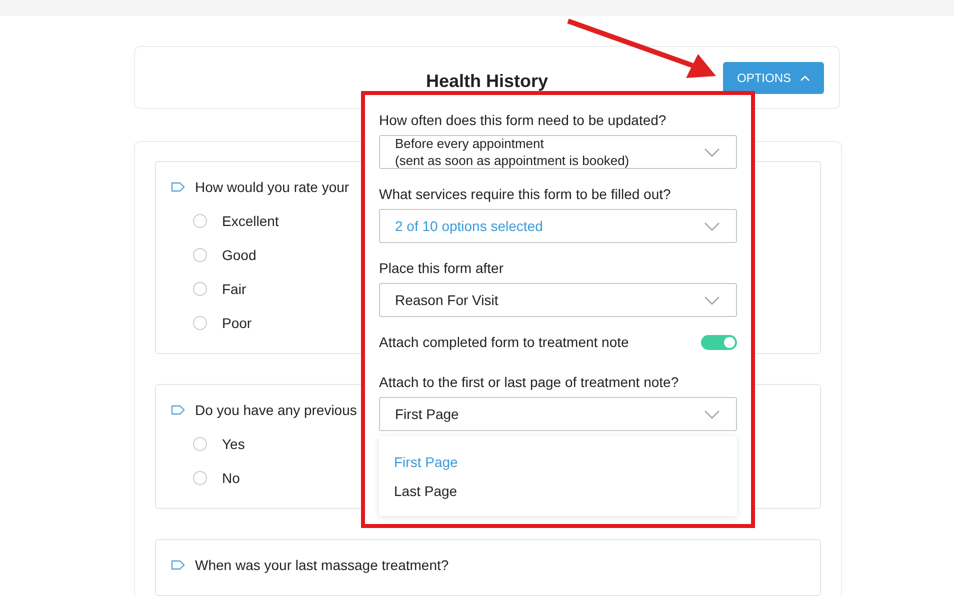  I want to click on select-field: Before every appointment (sent as soon as appointment is booked), so click(558, 152).